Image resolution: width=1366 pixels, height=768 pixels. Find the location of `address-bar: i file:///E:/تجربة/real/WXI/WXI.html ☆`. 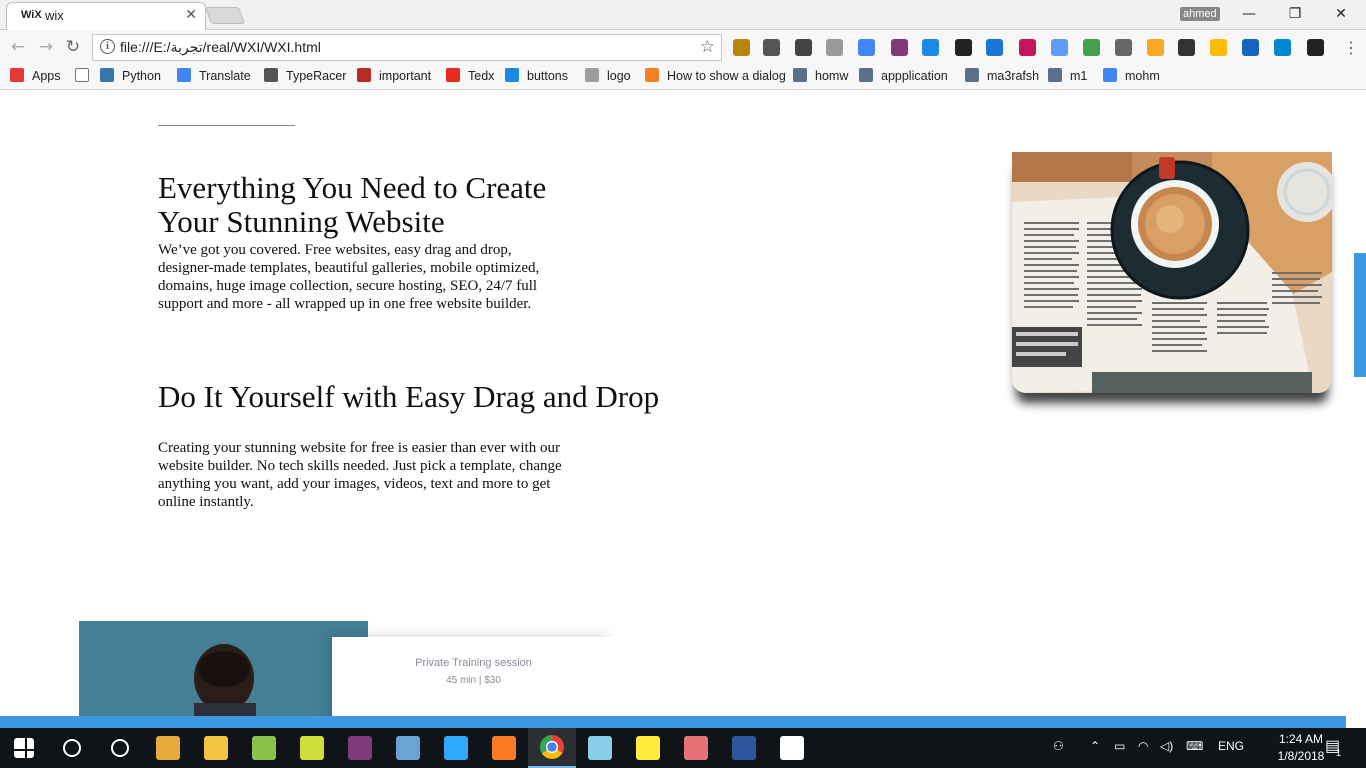

address-bar: i file:///E:/تجربة/real/WXI/WXI.html ☆ is located at coordinates (407, 47).